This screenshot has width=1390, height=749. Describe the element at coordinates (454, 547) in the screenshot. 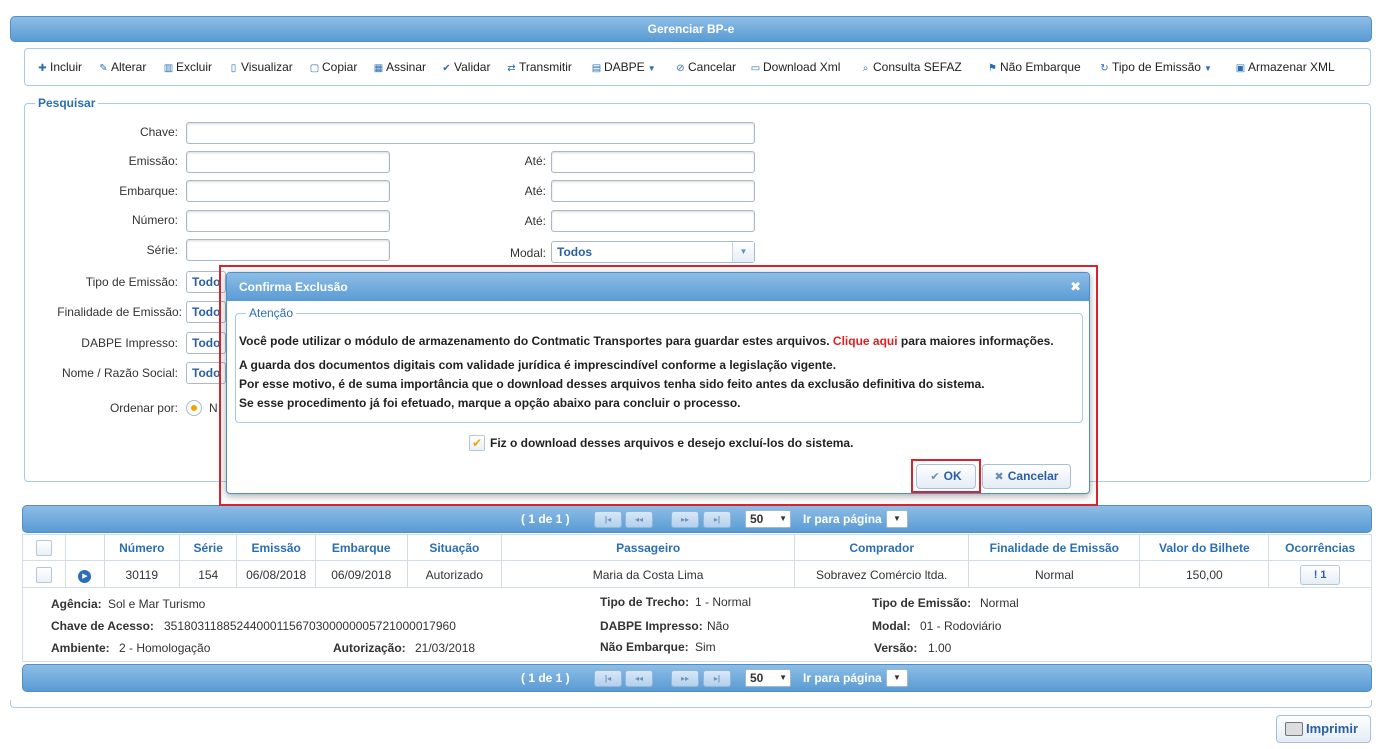

I see `col-situacao: Situação` at that location.